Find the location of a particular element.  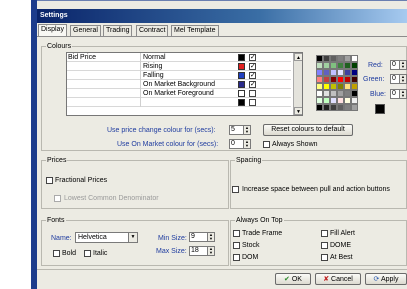

colour-palette is located at coordinates (337, 84).